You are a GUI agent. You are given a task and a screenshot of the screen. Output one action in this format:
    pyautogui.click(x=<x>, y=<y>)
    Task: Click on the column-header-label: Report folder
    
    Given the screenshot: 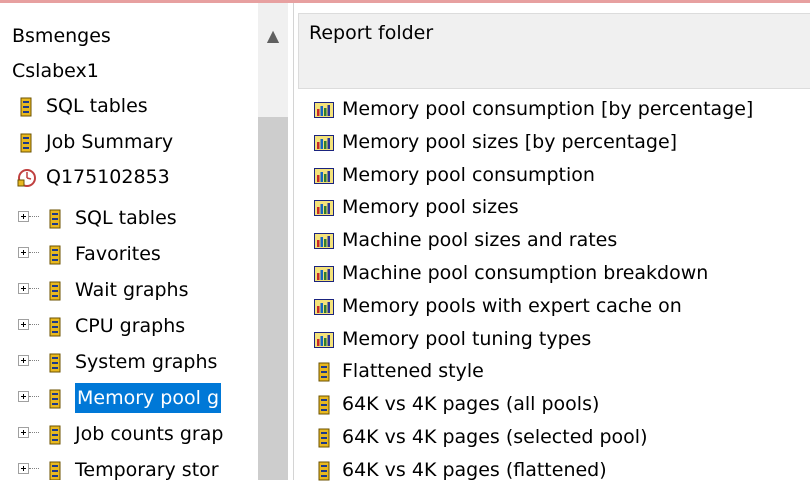 What is the action you would take?
    pyautogui.click(x=371, y=33)
    